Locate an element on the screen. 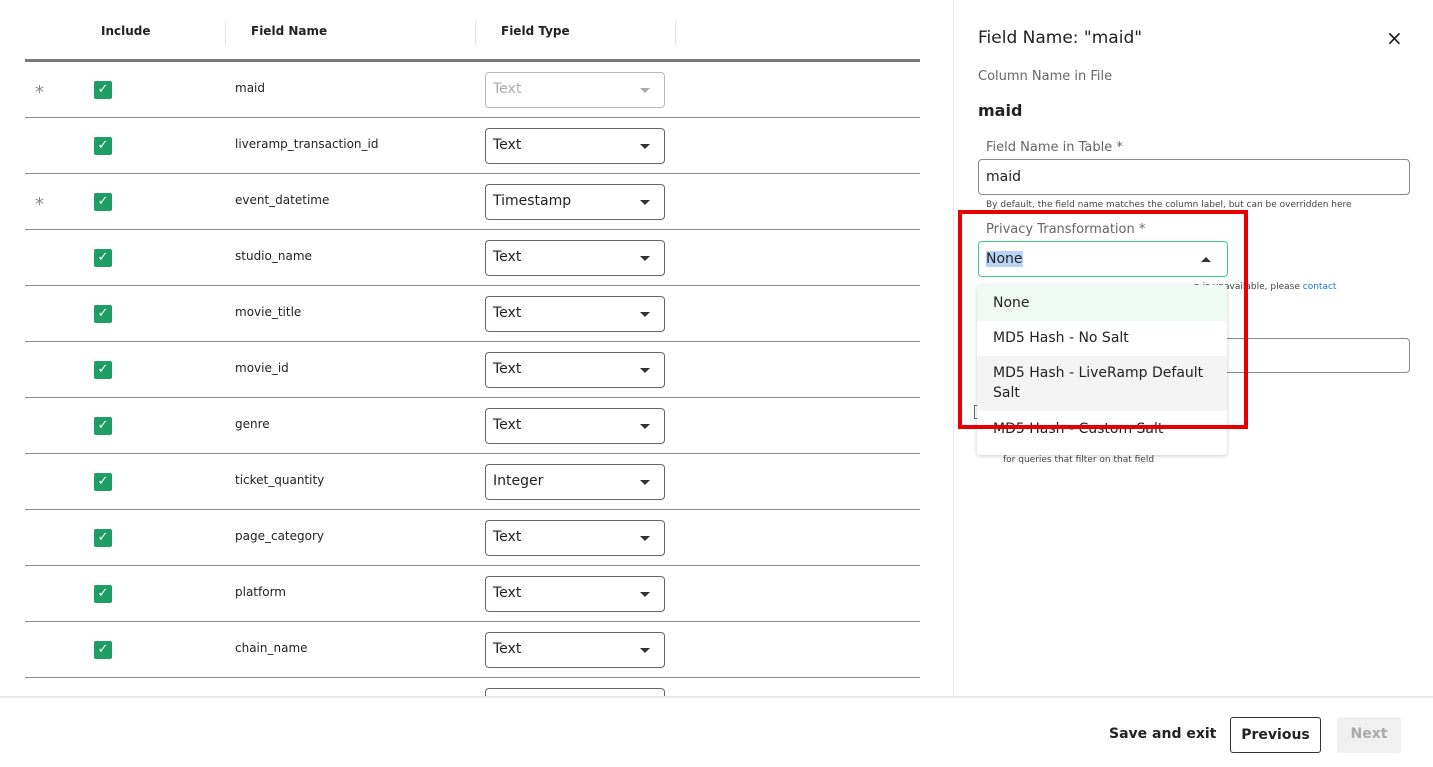  table-row: ✓ ticket_quantity Integer is located at coordinates (472, 482).